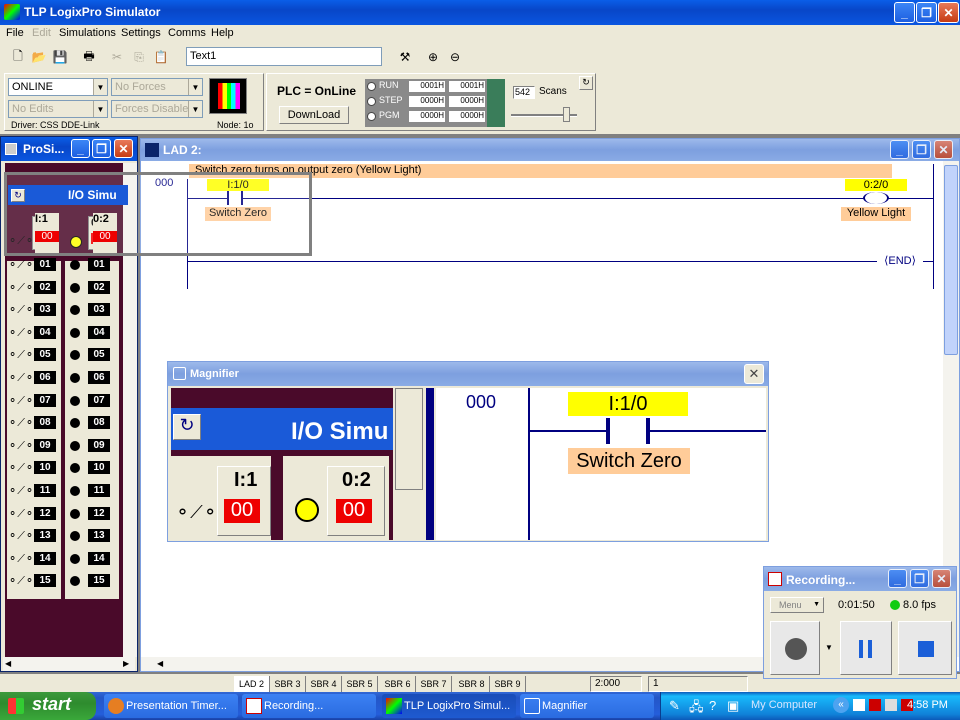 This screenshot has height=720, width=960. What do you see at coordinates (866, 648) in the screenshot?
I see `pause-button` at bounding box center [866, 648].